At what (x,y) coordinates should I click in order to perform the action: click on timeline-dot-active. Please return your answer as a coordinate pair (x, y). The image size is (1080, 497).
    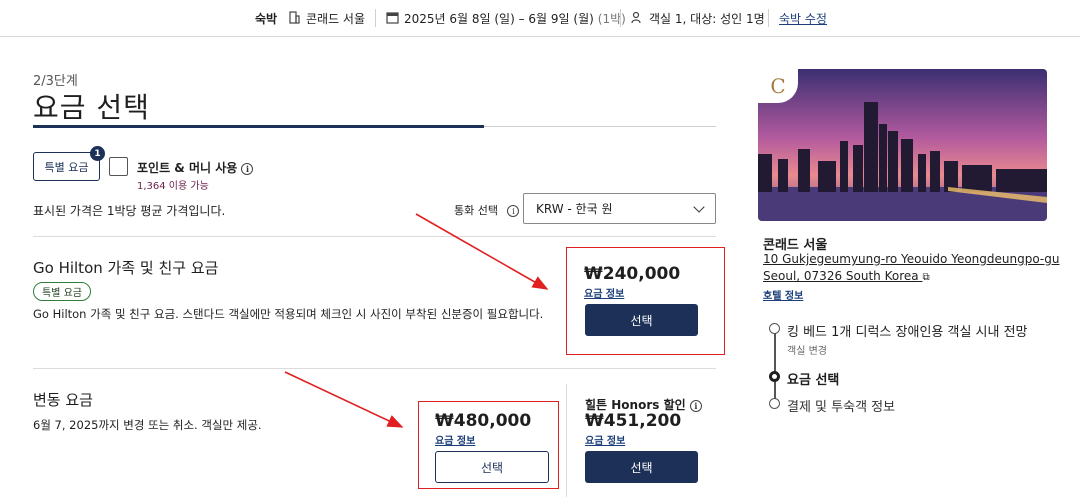
    Looking at the image, I should click on (774, 376).